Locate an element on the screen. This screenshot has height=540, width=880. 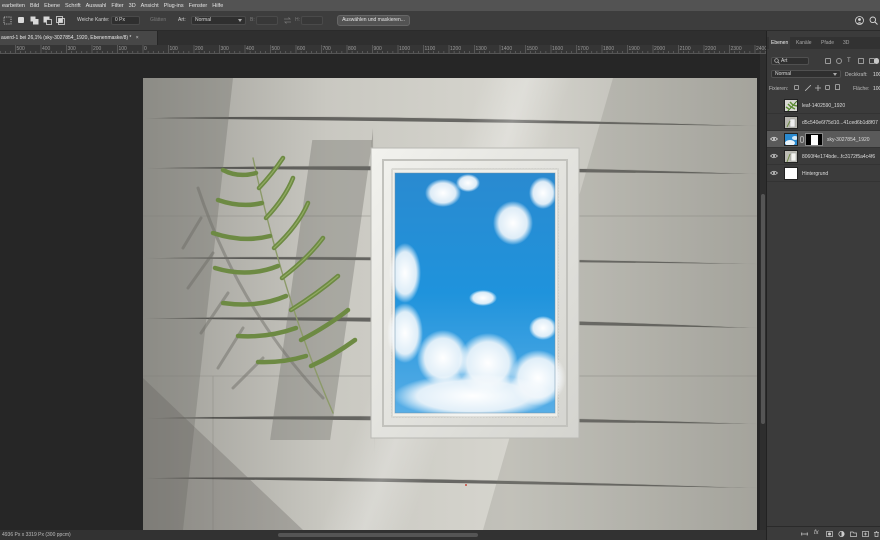
filter-pixel-icon is located at coordinates (828, 61).